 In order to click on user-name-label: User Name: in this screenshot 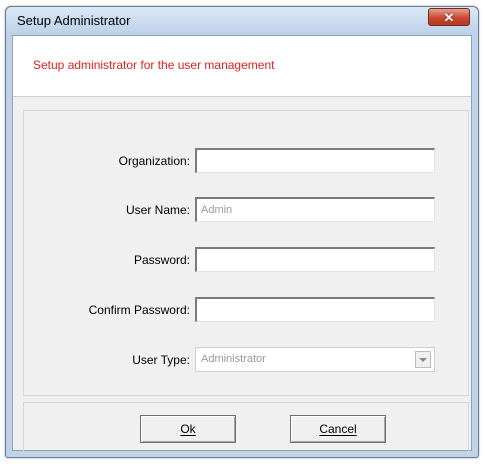, I will do `click(157, 210)`.